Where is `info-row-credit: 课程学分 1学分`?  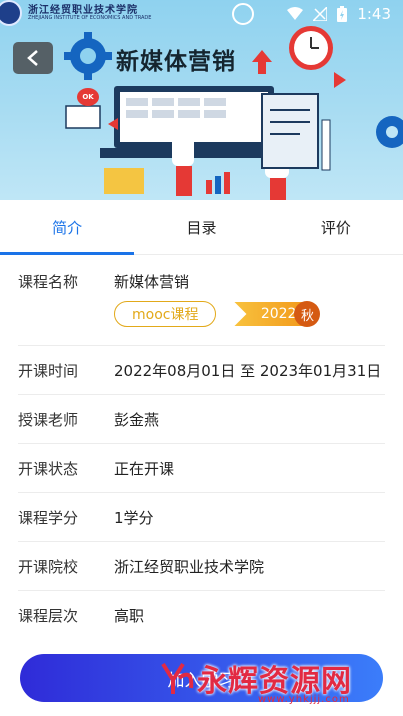 info-row-credit: 课程学分 1学分 is located at coordinates (201, 517).